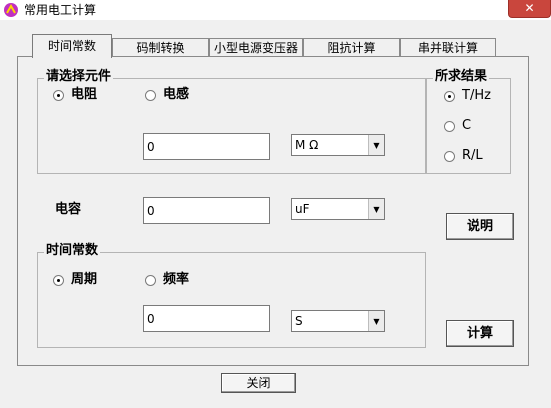 This screenshot has height=408, width=551. I want to click on tab-small-transformer: 小型电源变压器, so click(256, 47).